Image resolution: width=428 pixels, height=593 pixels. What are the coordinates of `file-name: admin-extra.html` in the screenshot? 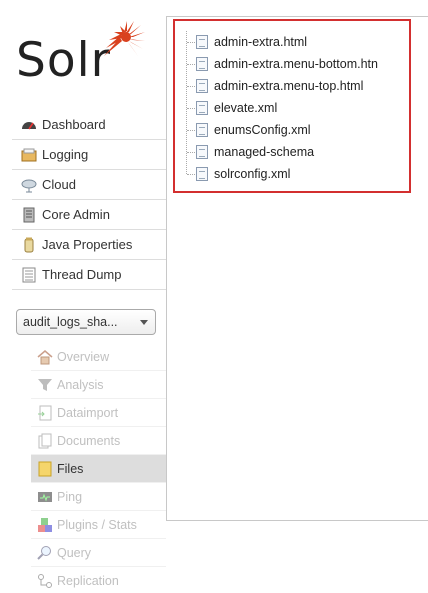 It's located at (261, 42).